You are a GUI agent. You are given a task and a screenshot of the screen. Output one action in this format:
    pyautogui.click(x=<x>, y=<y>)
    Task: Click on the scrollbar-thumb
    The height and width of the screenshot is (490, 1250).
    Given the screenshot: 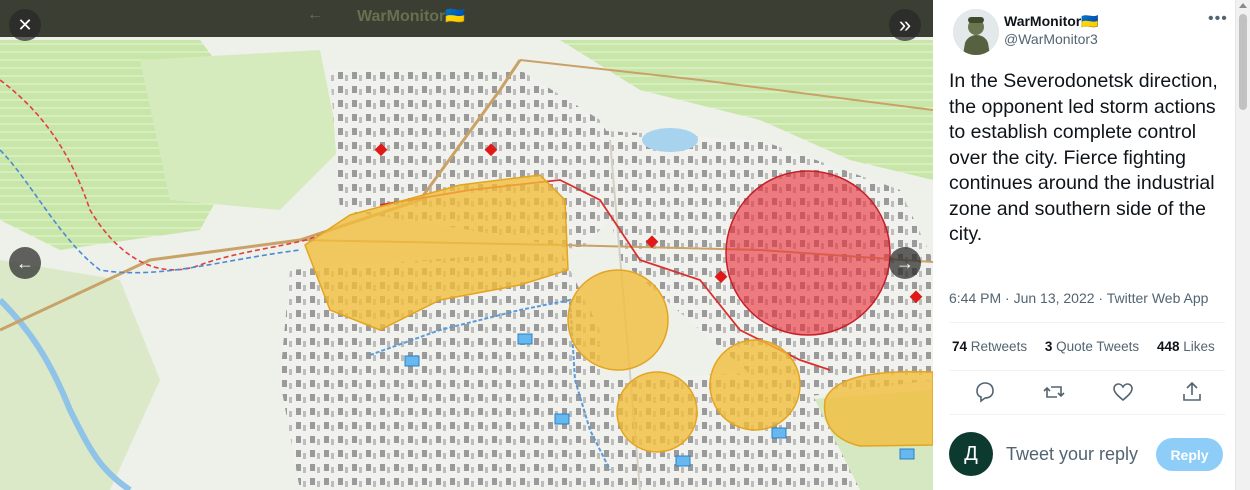 What is the action you would take?
    pyautogui.click(x=1243, y=62)
    